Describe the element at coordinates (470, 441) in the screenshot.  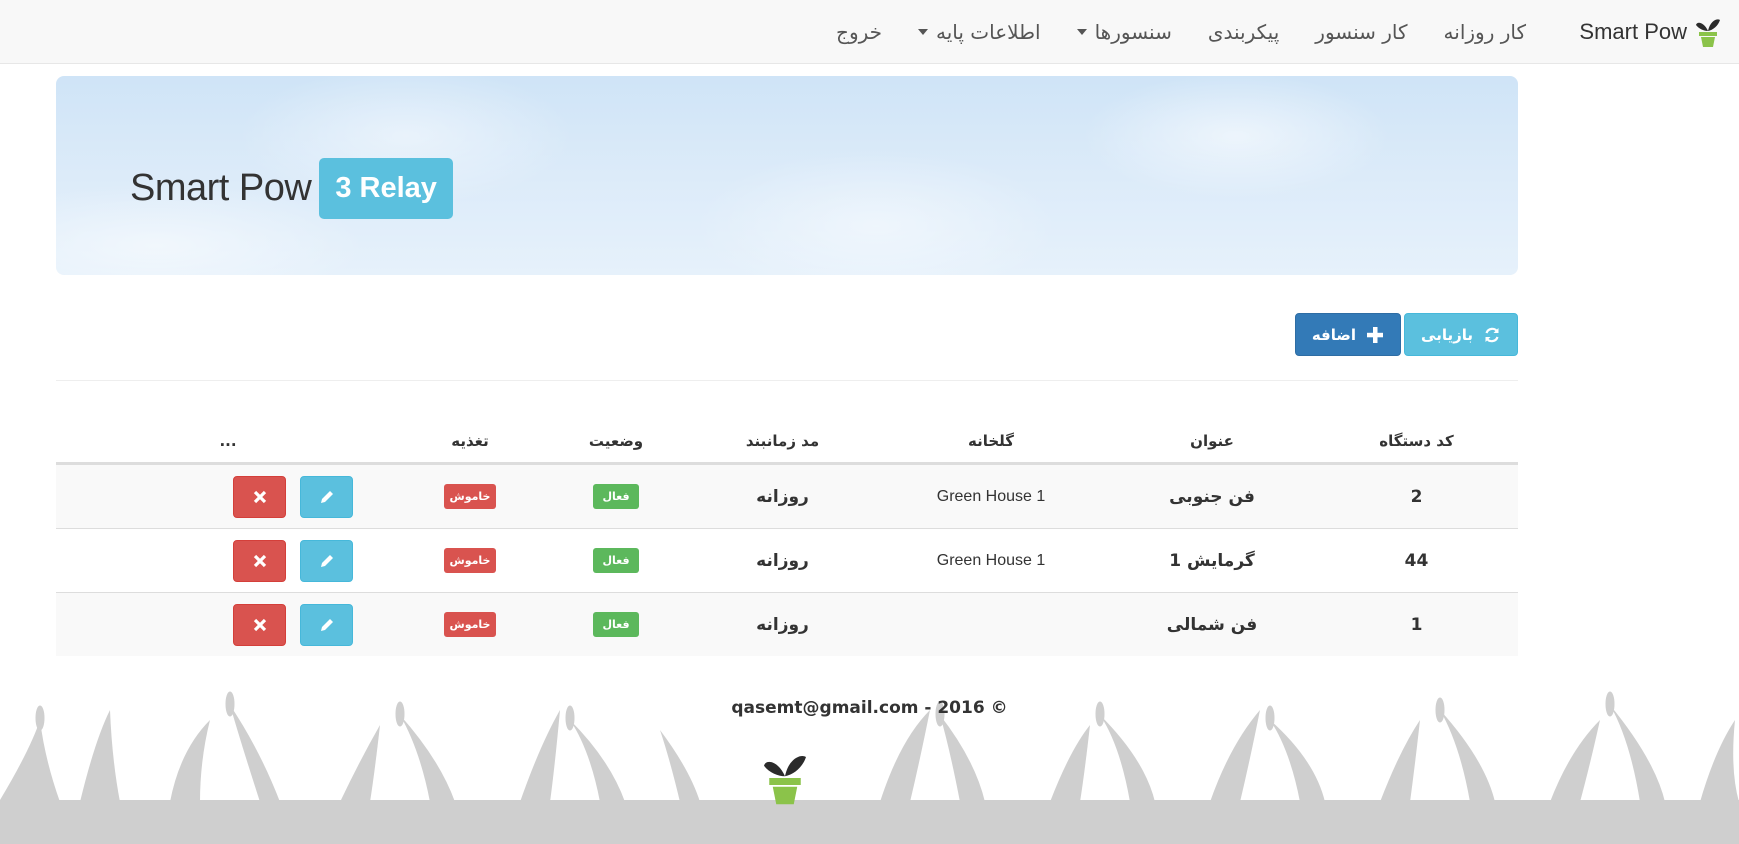
I see `th-power: تغذیه` at that location.